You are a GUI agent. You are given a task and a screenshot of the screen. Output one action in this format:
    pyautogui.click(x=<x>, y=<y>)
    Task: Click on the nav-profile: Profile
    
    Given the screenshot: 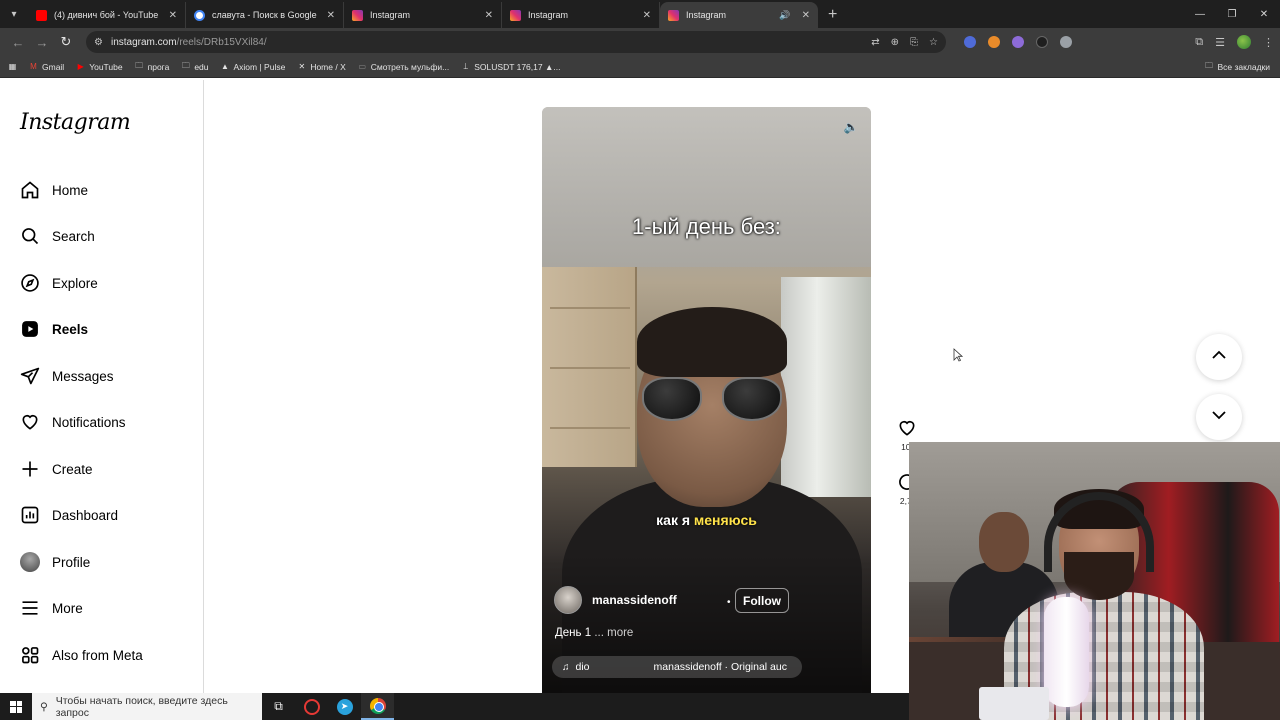 What is the action you would take?
    pyautogui.click(x=55, y=562)
    